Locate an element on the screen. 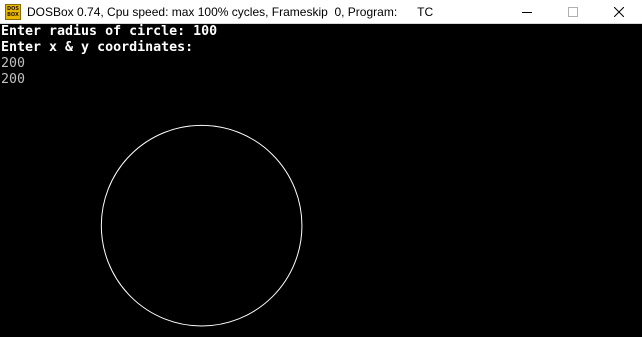 The image size is (642, 337). dosbox-icon: DOS BOX is located at coordinates (13, 11).